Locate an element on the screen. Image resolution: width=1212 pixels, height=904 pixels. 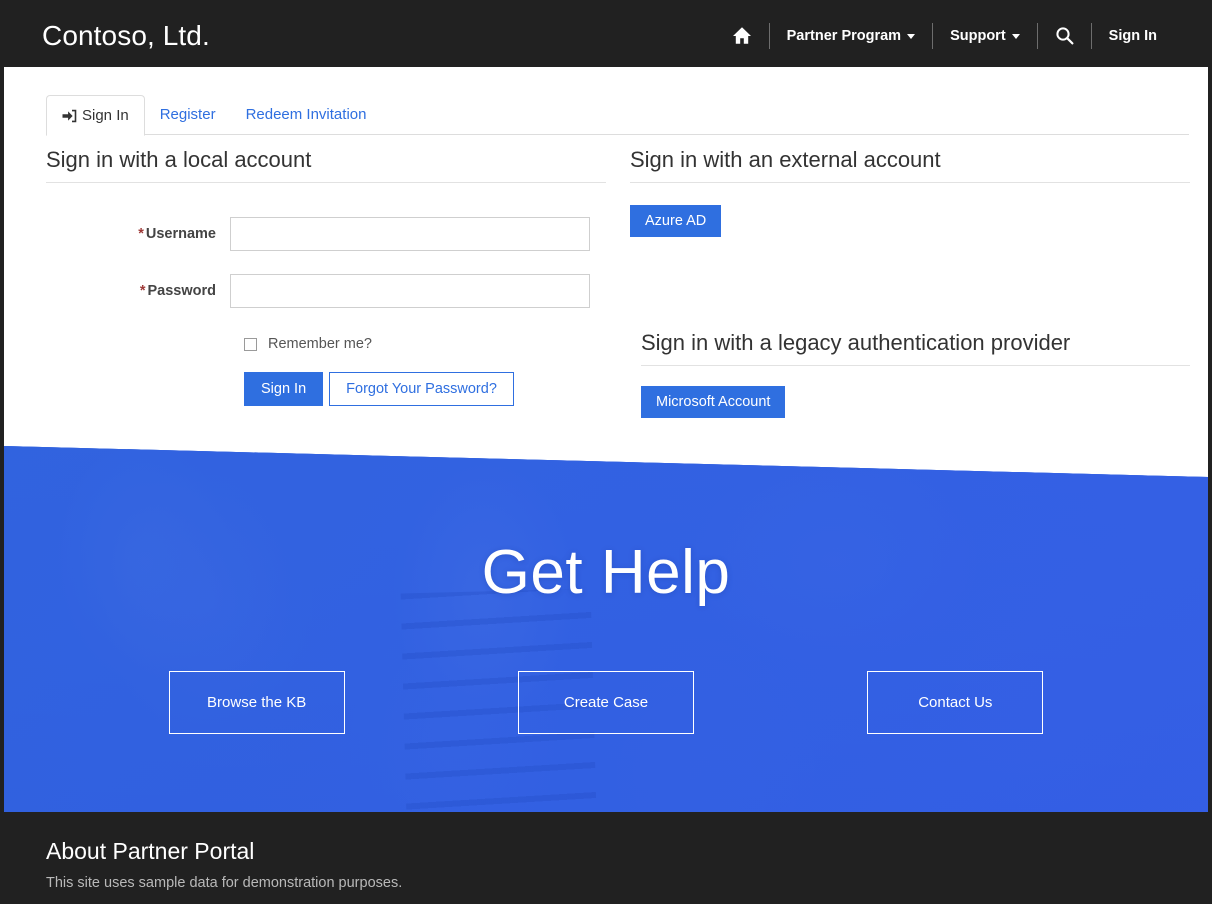
tab-strip: Sign In Register Redeem Invitation is located at coordinates (617, 101).